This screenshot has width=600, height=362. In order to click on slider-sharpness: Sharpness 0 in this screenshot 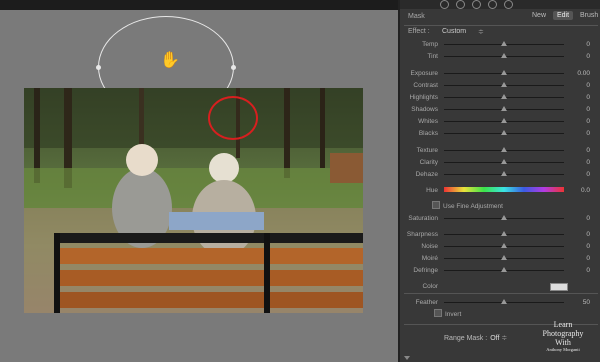, I will do `click(499, 235)`.